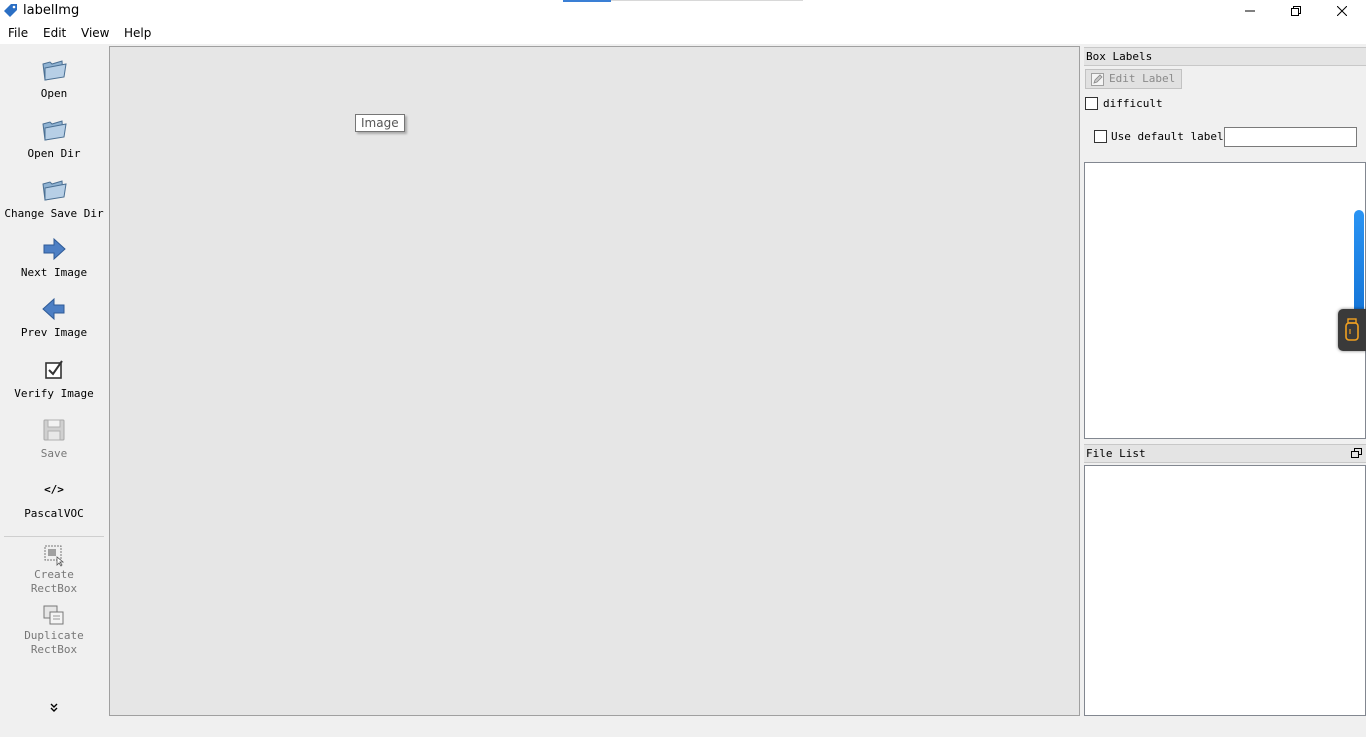 The image size is (1366, 737). I want to click on close-icon, so click(1342, 11).